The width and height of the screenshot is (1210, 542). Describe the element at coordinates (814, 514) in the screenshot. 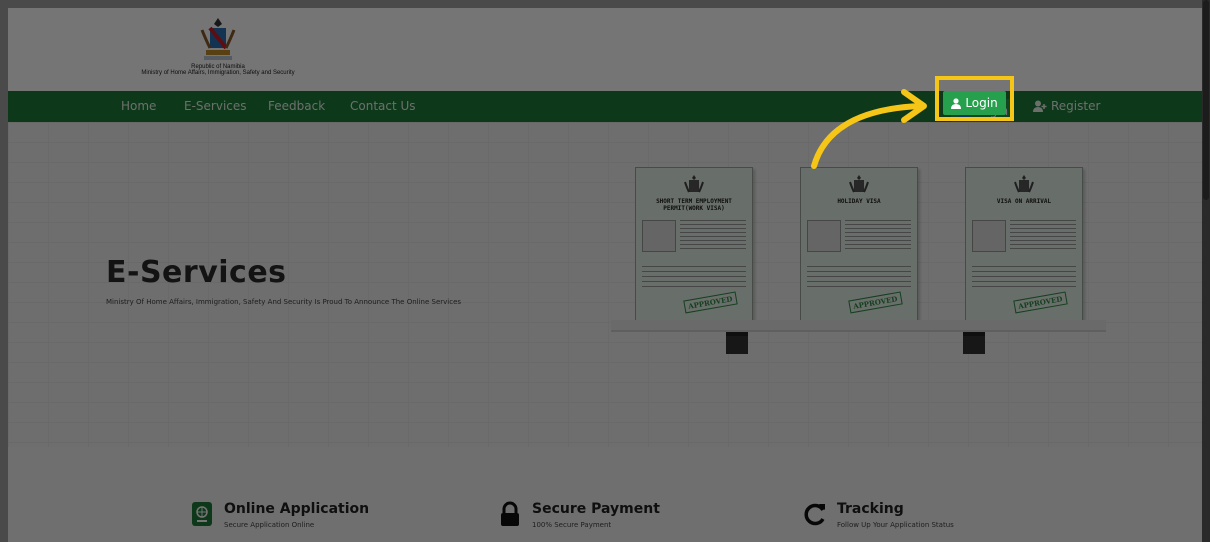

I see `refresh-icon` at that location.